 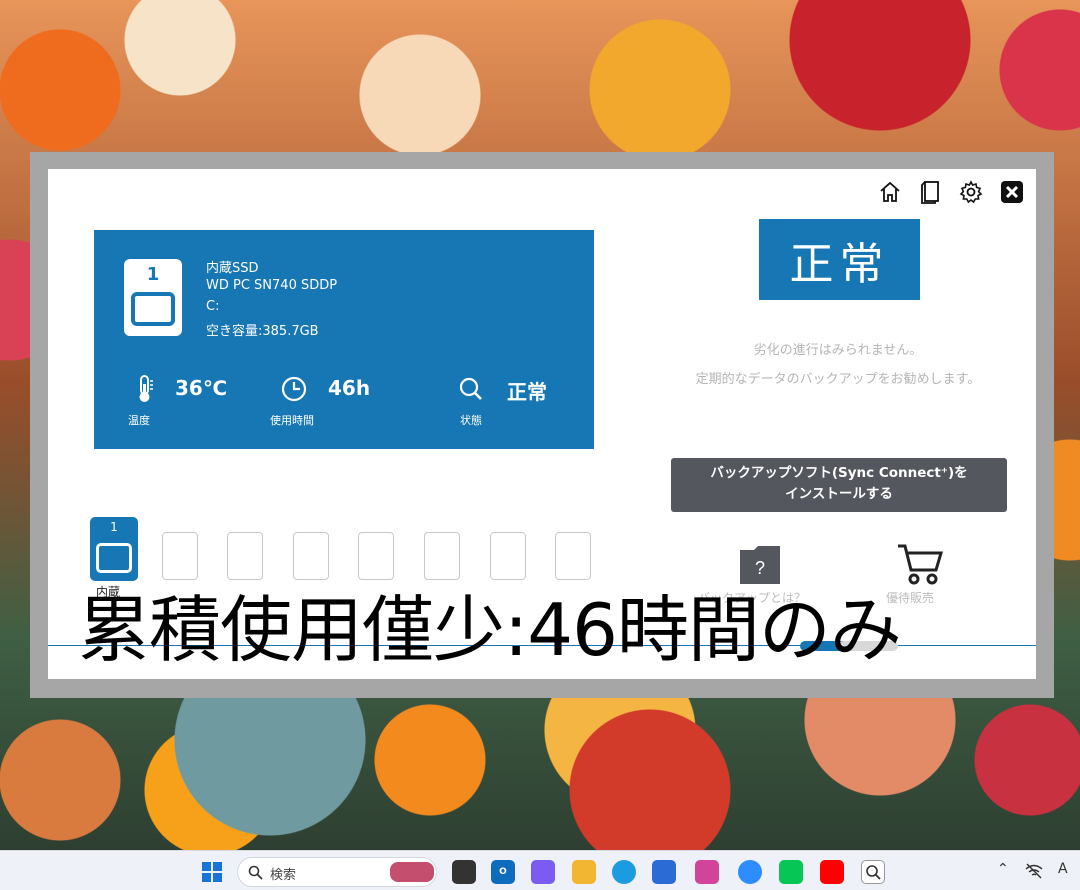 What do you see at coordinates (294, 389) in the screenshot?
I see `clock-icon` at bounding box center [294, 389].